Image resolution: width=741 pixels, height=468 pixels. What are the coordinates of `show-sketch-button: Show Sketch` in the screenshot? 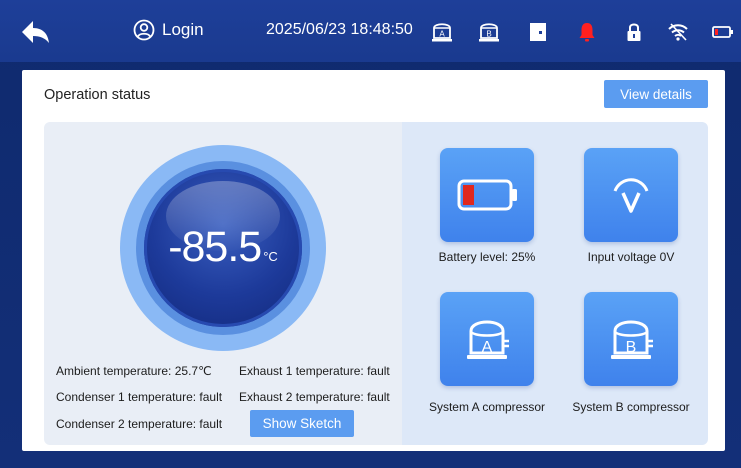 It's located at (302, 423).